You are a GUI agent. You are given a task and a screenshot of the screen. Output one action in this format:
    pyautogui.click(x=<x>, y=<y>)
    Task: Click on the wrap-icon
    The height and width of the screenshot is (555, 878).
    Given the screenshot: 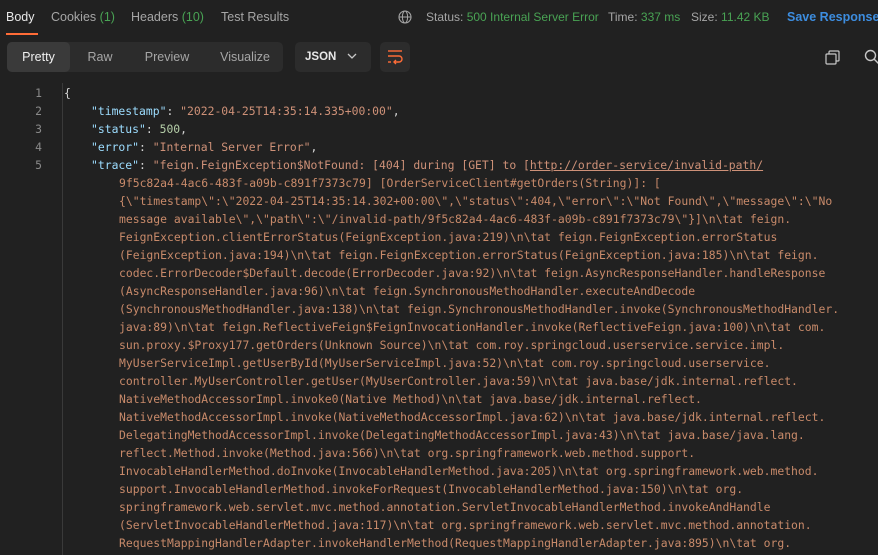 What is the action you would take?
    pyautogui.click(x=395, y=57)
    